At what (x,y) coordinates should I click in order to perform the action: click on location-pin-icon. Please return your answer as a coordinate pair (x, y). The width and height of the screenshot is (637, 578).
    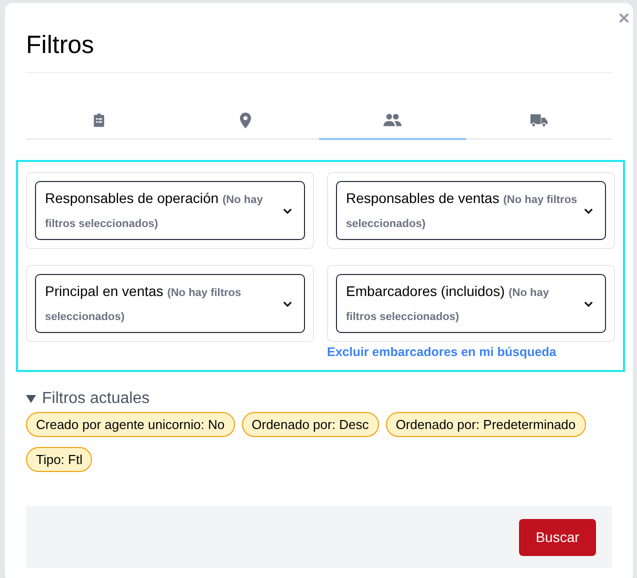
    Looking at the image, I should click on (245, 120).